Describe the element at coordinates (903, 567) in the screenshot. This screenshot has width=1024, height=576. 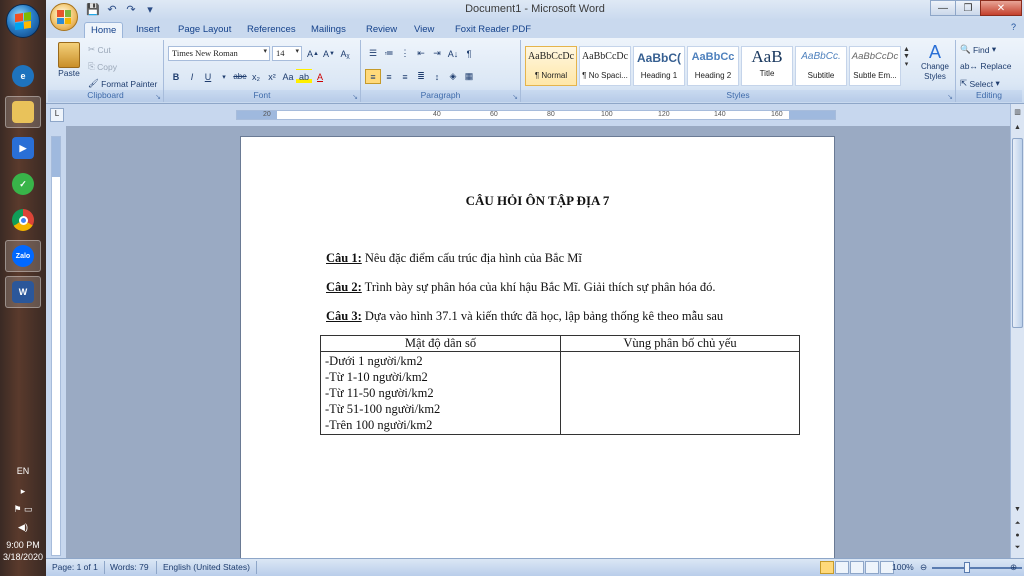
I see `zoom-level: 100%` at that location.